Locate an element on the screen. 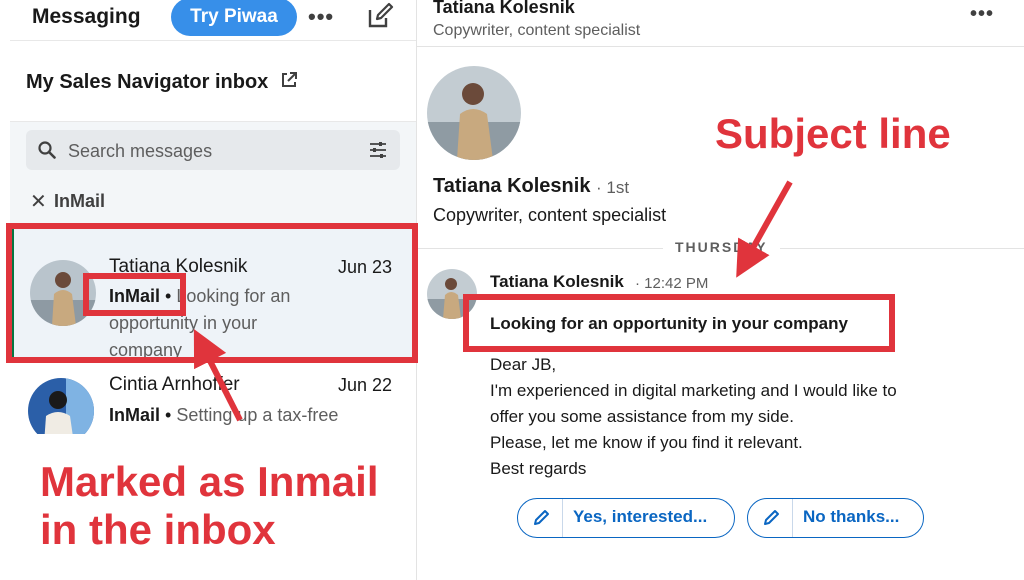 The width and height of the screenshot is (1024, 580). conversation-name: Cintia Arnhoffer is located at coordinates (174, 384).